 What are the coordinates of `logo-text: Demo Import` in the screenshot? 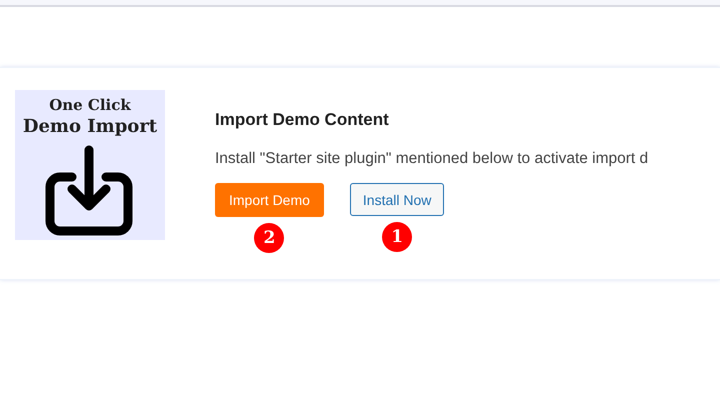 It's located at (90, 127).